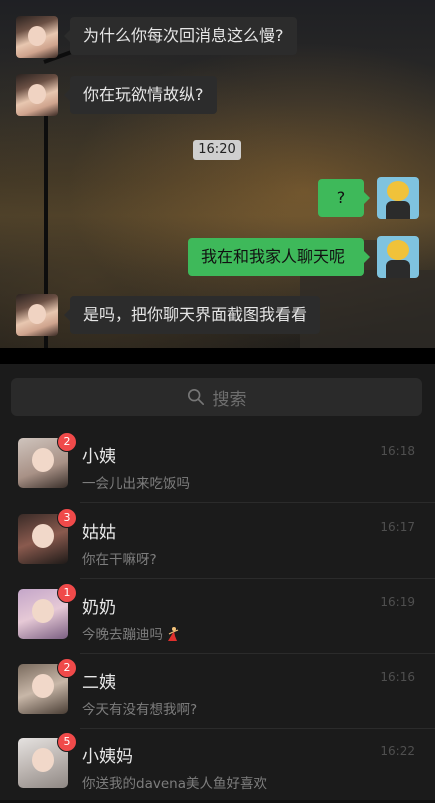 Image resolution: width=435 pixels, height=803 pixels. What do you see at coordinates (217, 541) in the screenshot?
I see `conversation-row: 3 姑姑 你在干嘛呀? 16:17` at bounding box center [217, 541].